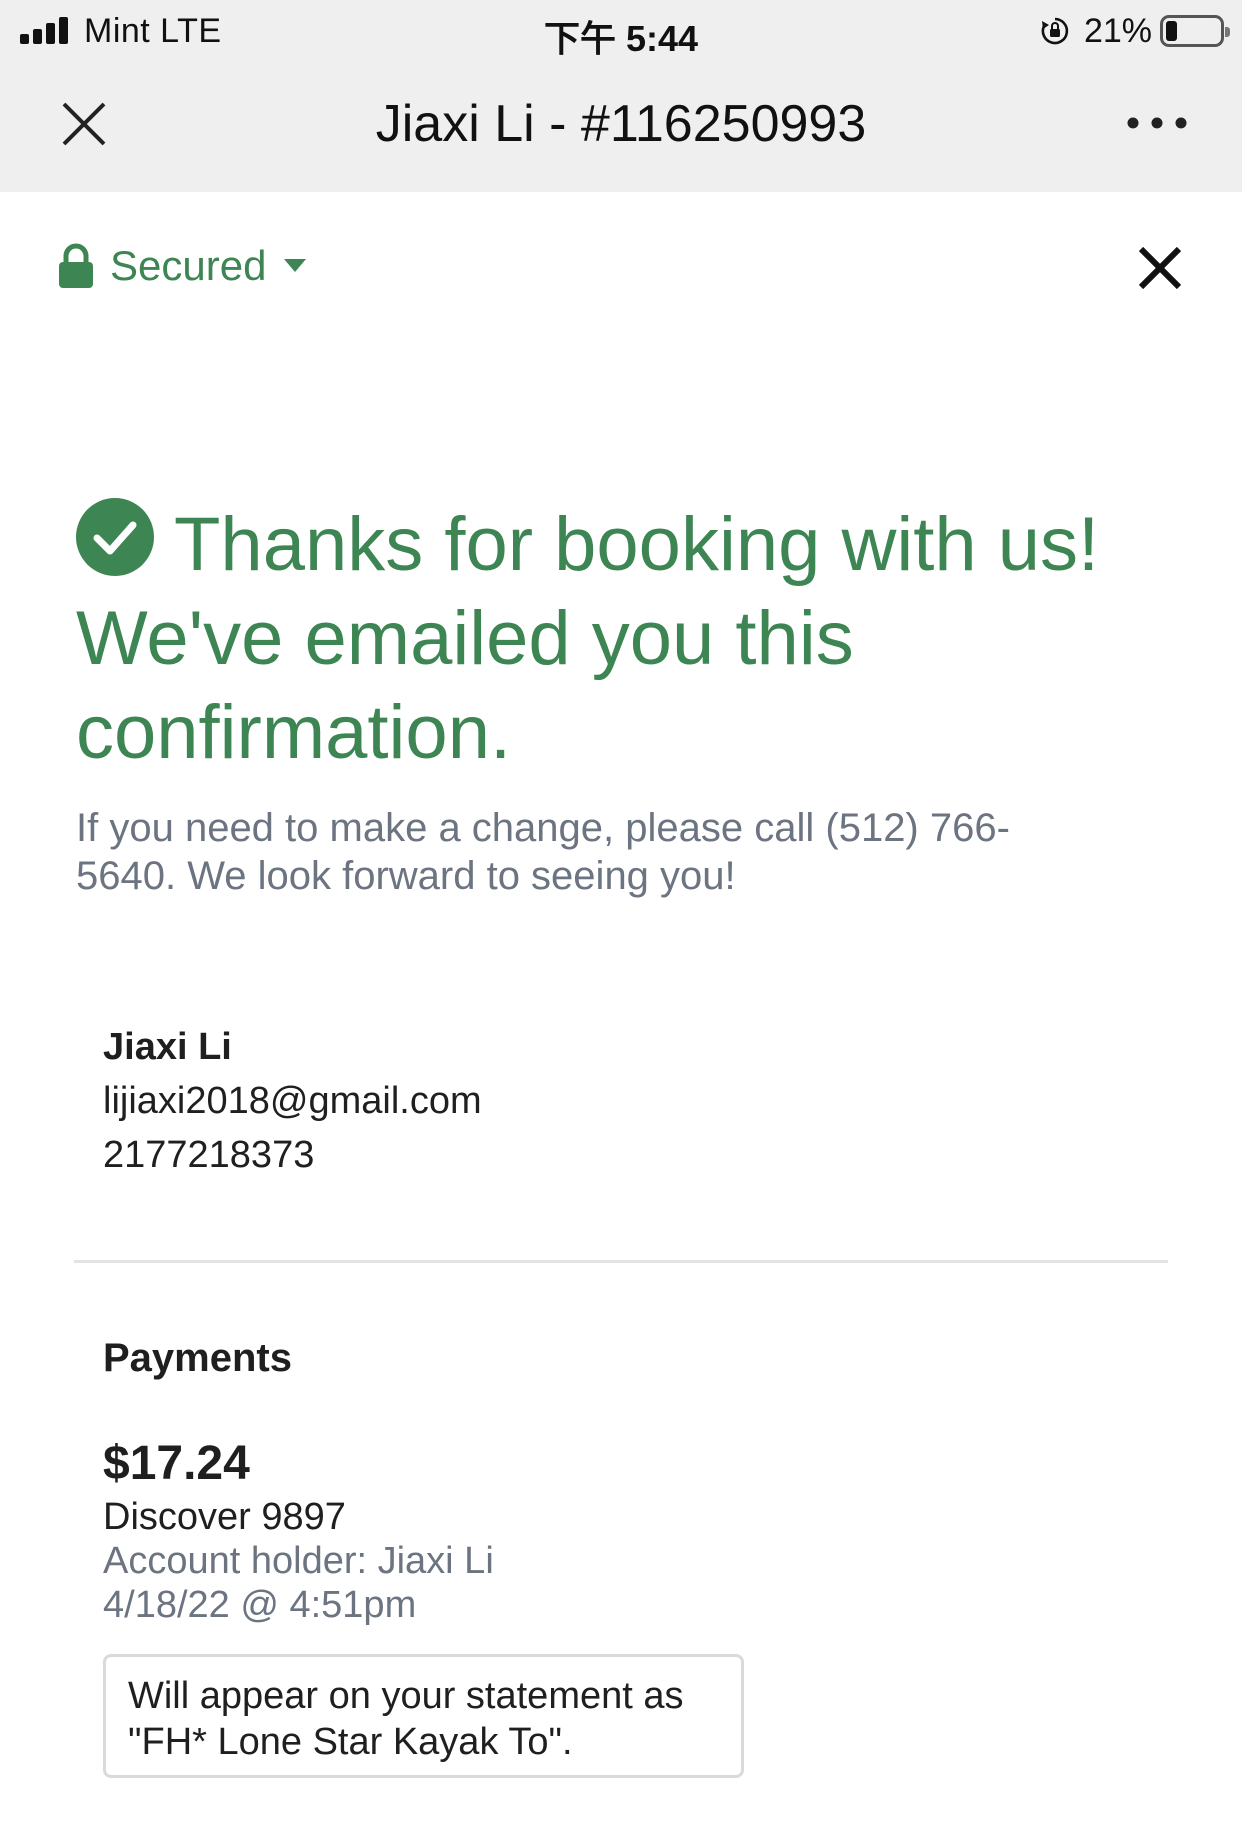  Describe the element at coordinates (1055, 31) in the screenshot. I see `orientation-lock-icon` at that location.